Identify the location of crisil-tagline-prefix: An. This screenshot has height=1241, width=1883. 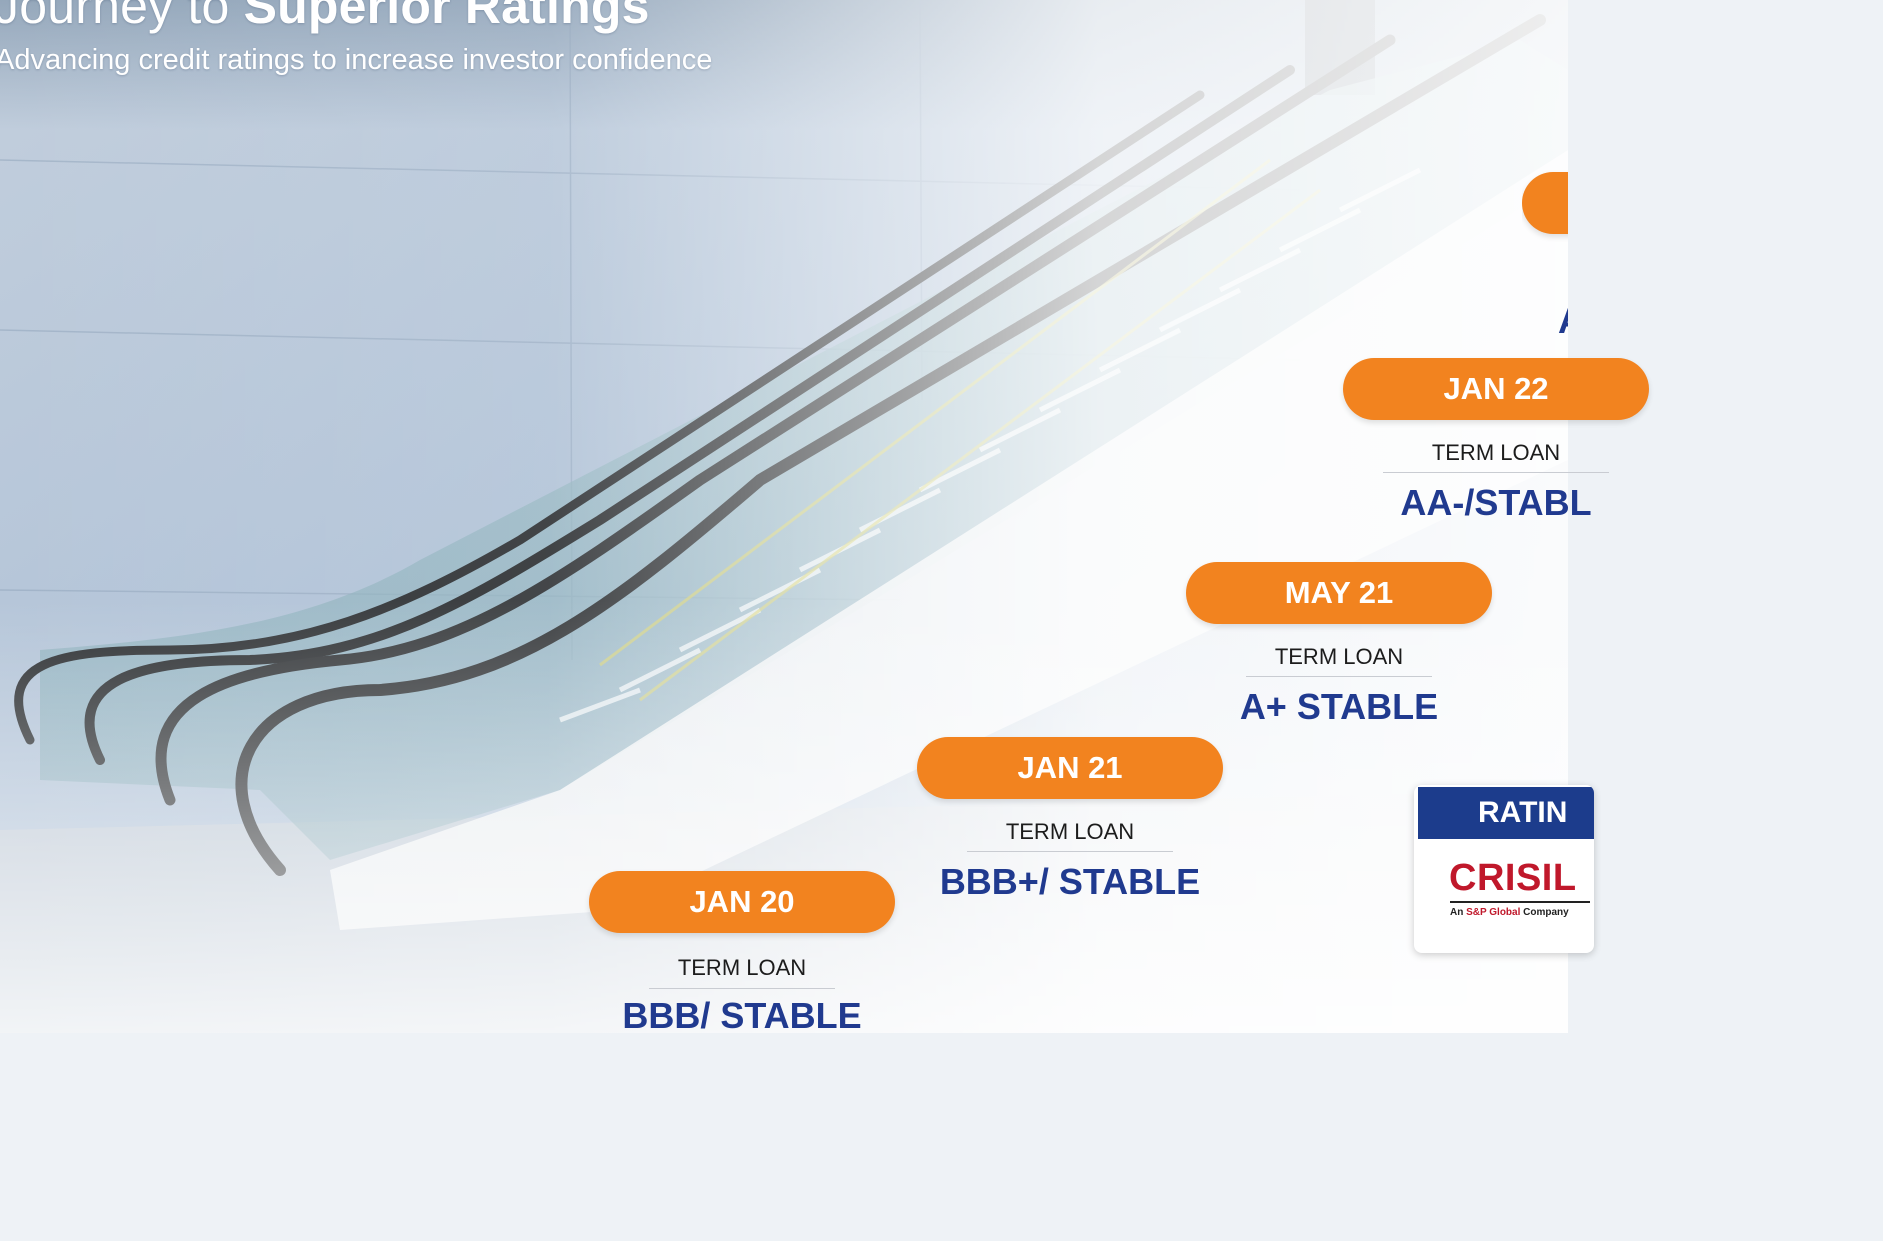
(1458, 912).